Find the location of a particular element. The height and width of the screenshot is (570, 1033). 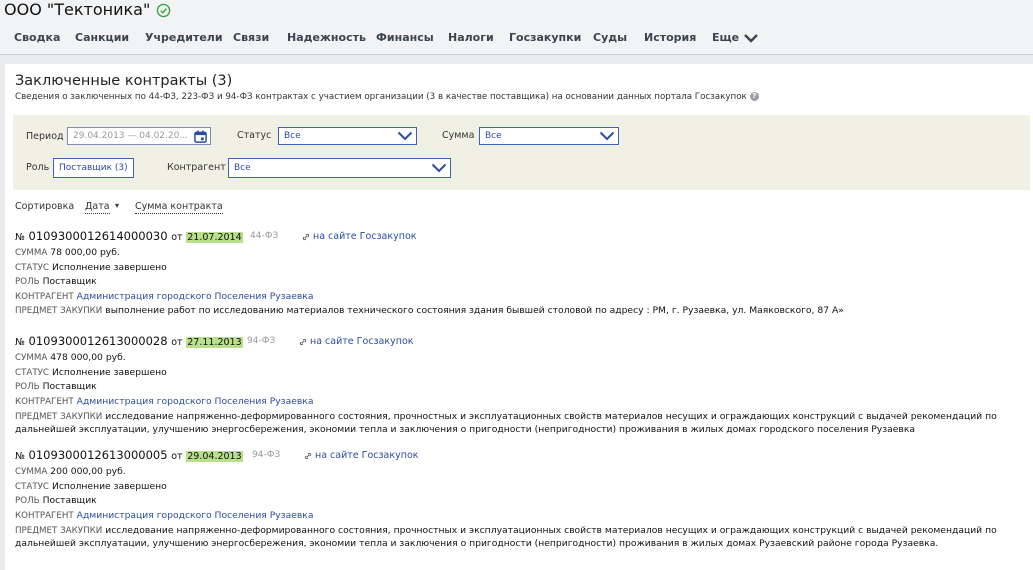

contract-number-value: 0109300012613000005 is located at coordinates (98, 455).